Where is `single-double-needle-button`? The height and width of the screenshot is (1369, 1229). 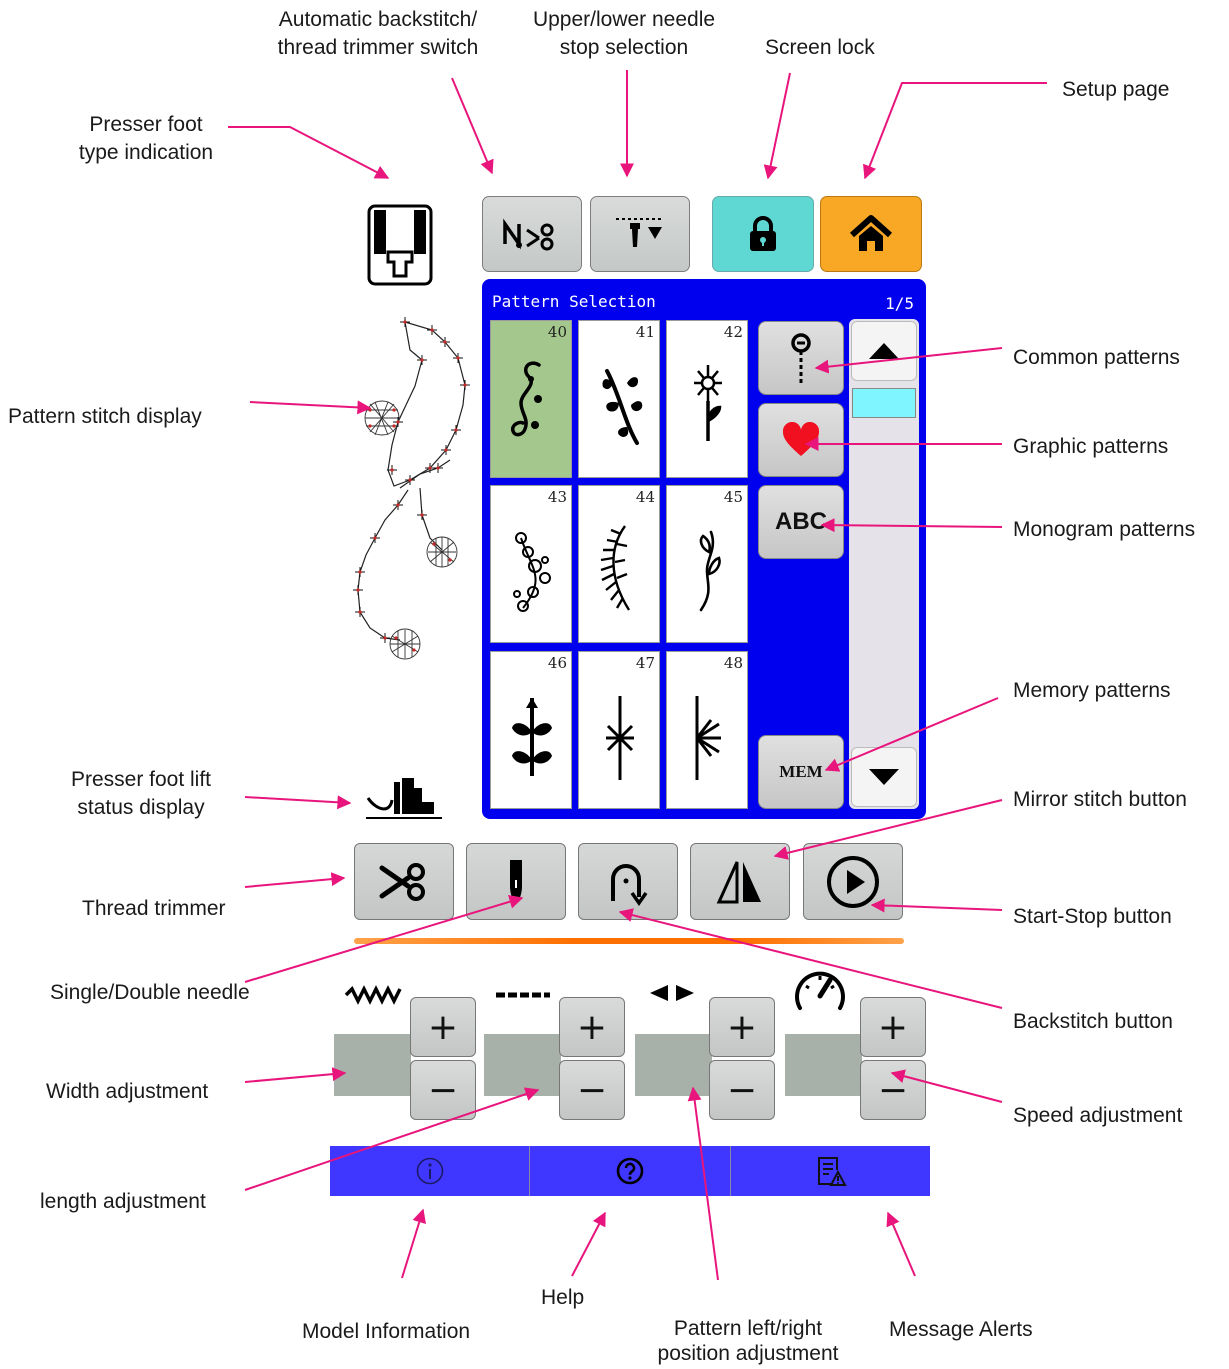
single-double-needle-button is located at coordinates (516, 881).